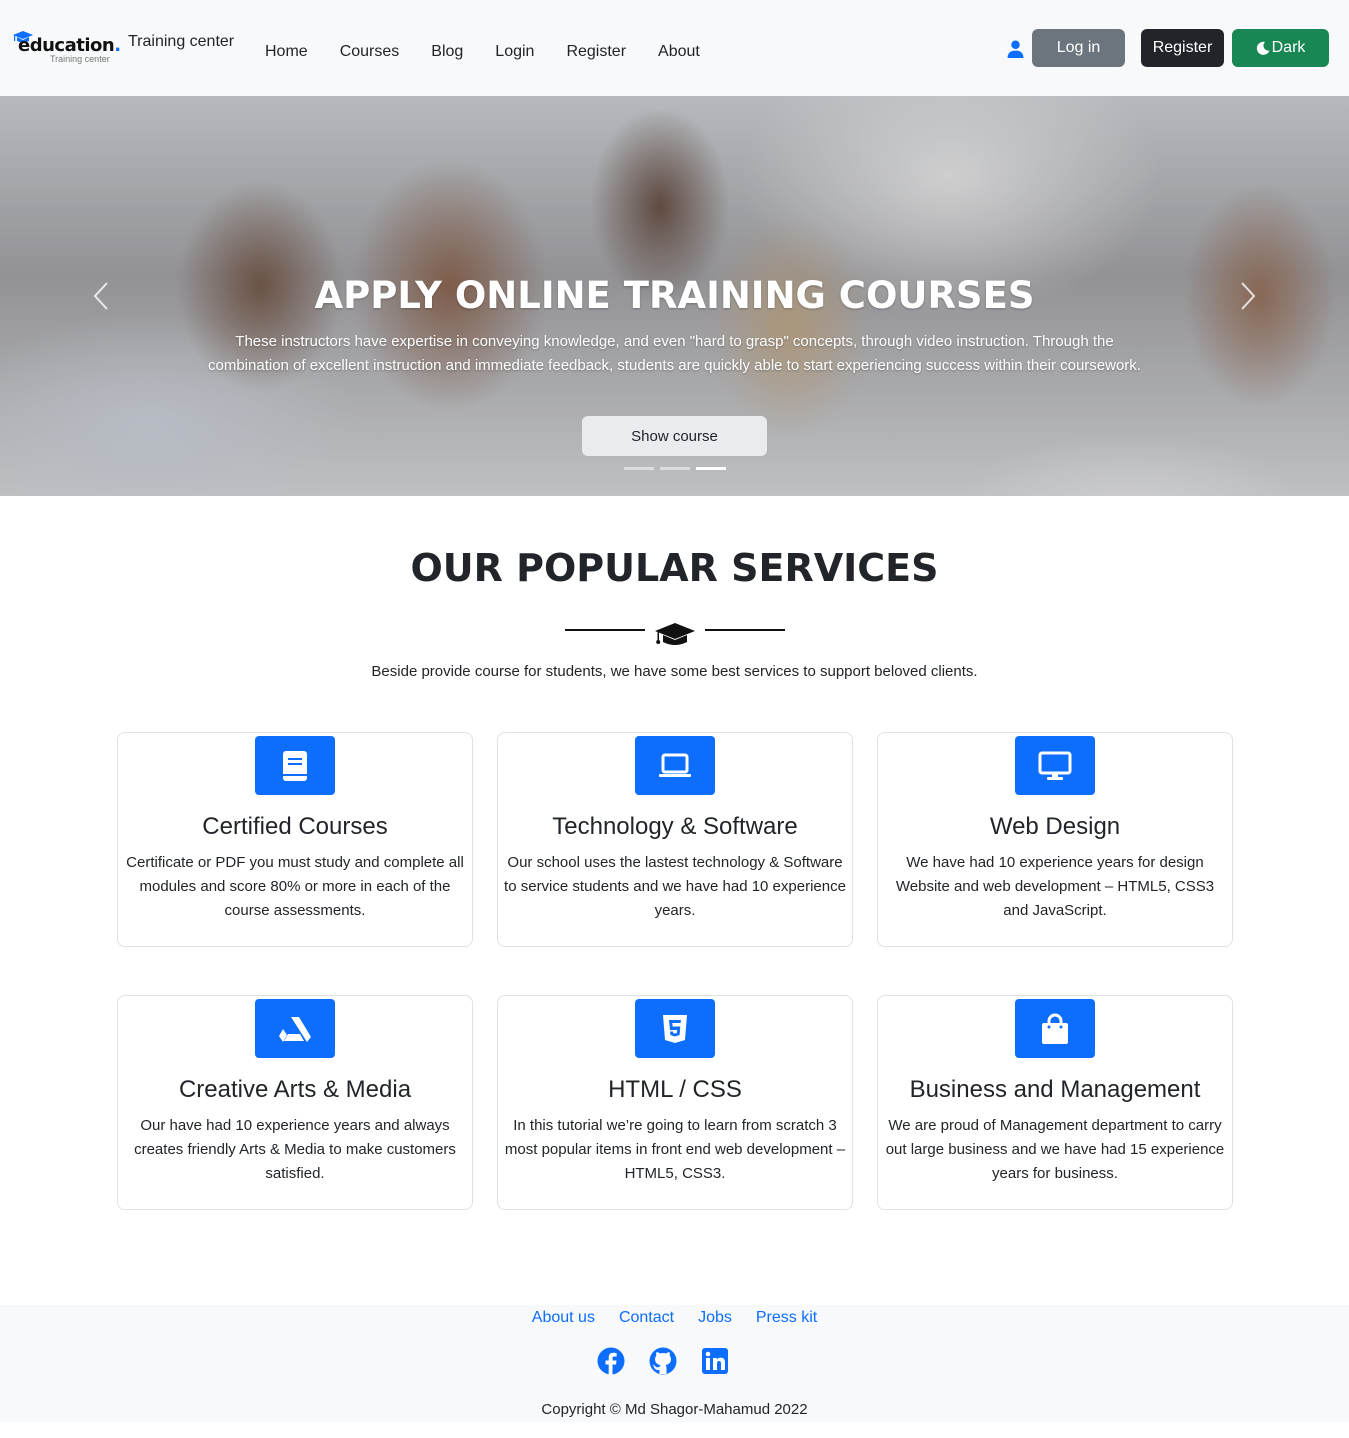 The image size is (1349, 1438). I want to click on logo-text: education., so click(69, 45).